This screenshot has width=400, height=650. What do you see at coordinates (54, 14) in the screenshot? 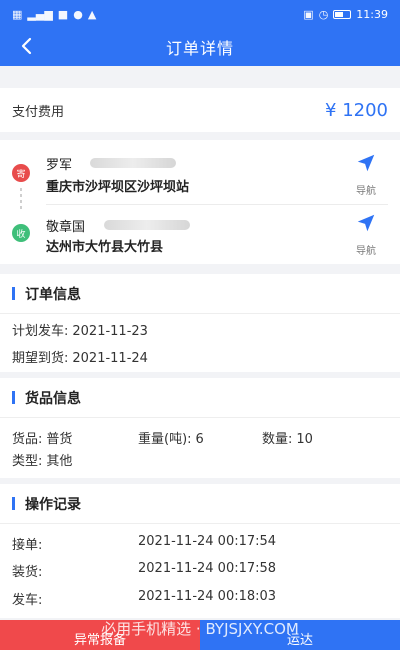
I see `status-left: ▦ ▂▄▆ ■ ● ▲` at bounding box center [54, 14].